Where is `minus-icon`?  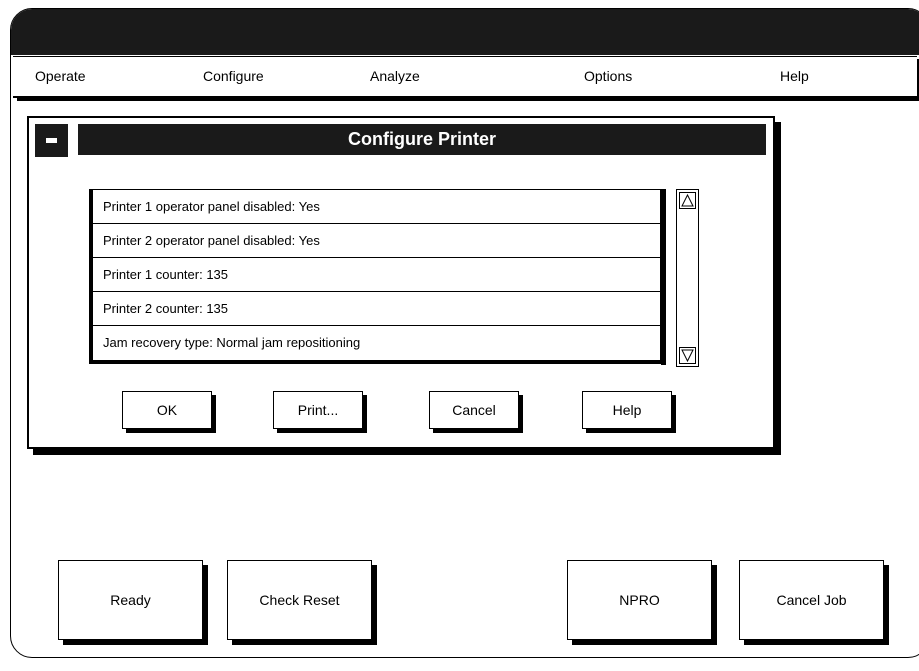 minus-icon is located at coordinates (51, 140).